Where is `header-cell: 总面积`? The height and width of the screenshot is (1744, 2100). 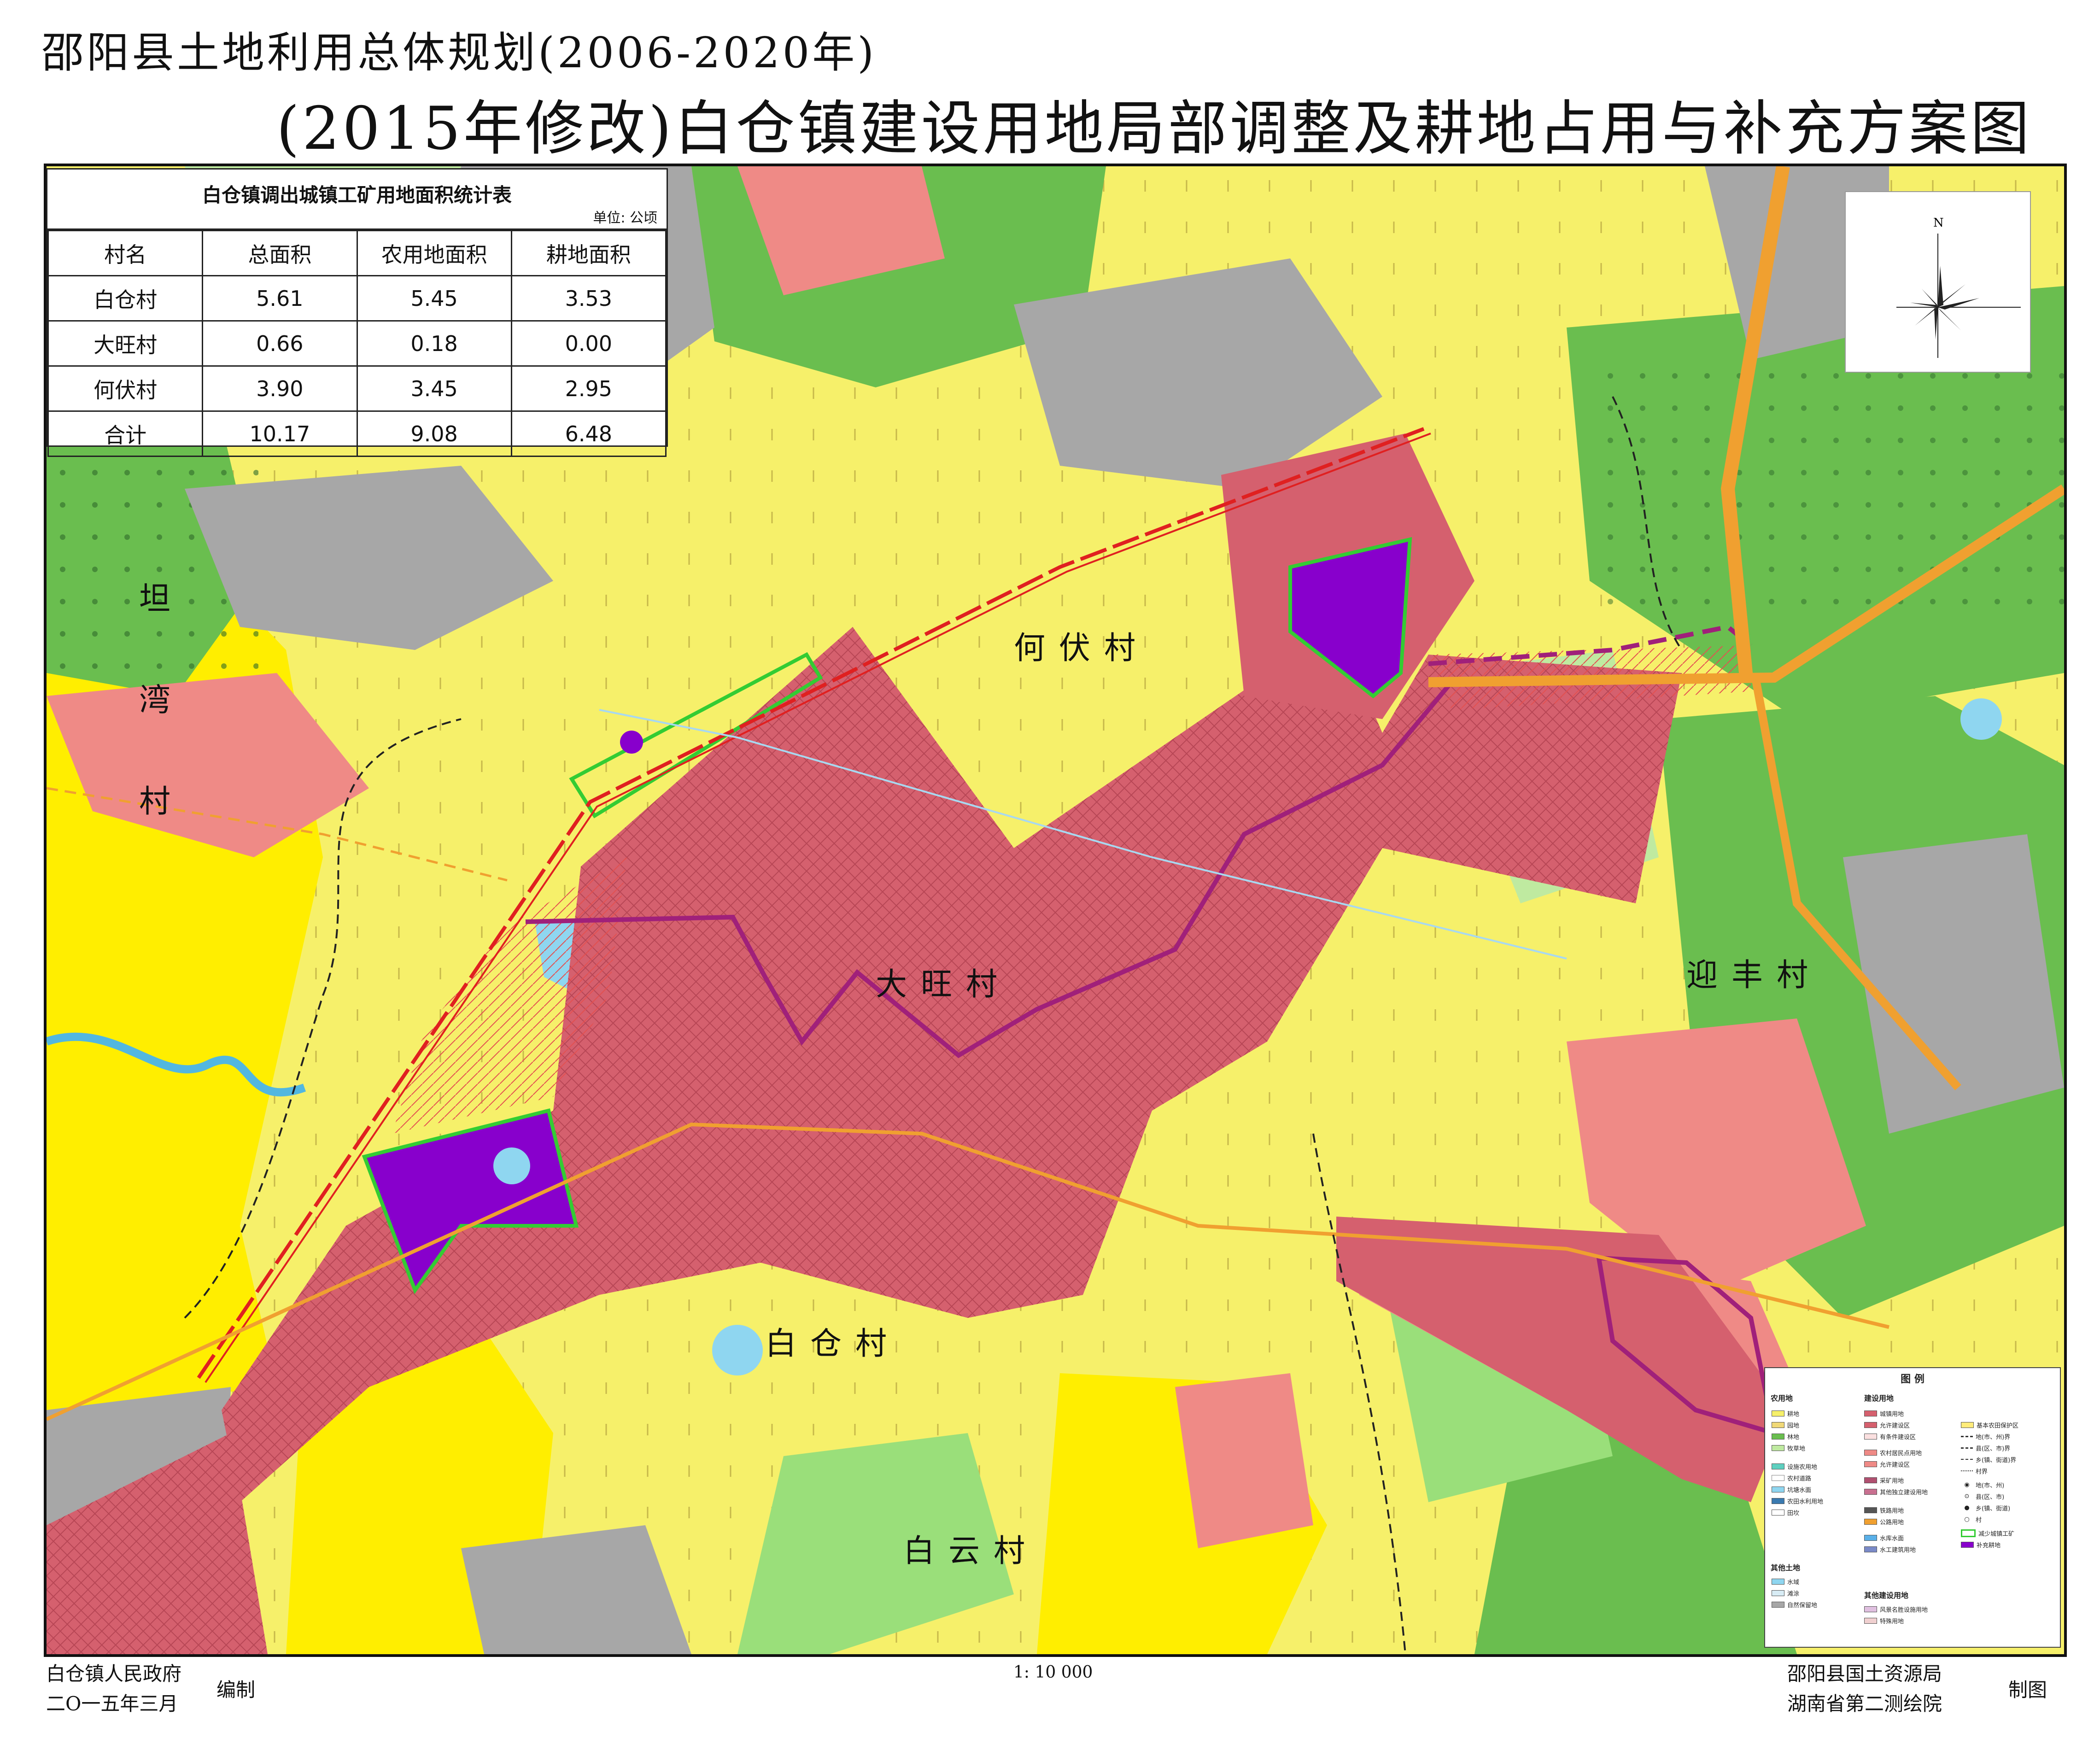 header-cell: 总面积 is located at coordinates (280, 253).